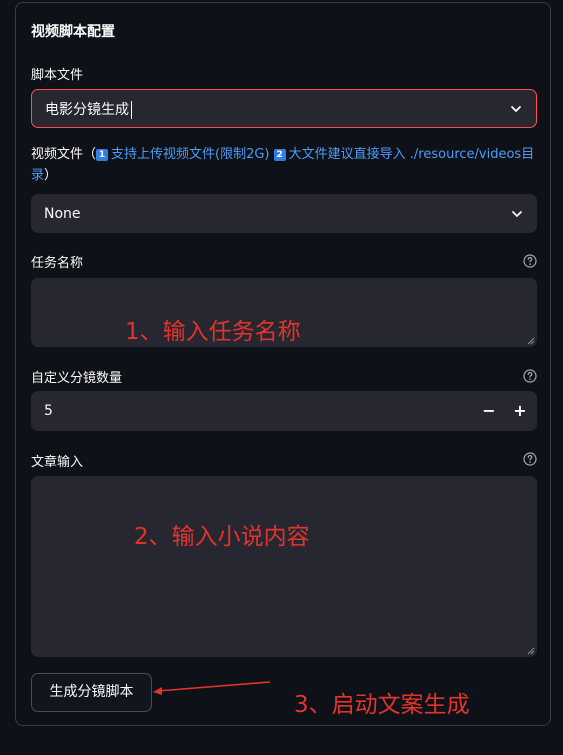  I want to click on shot-count-value: 5, so click(48, 411).